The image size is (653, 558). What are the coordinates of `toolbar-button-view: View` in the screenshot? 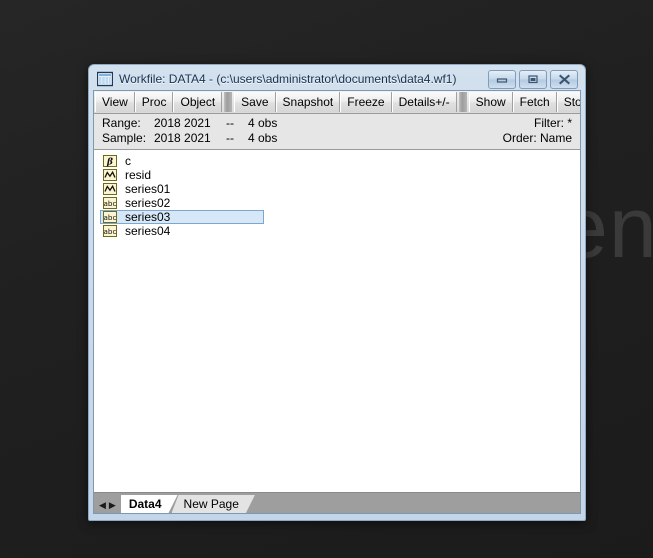 It's located at (115, 102).